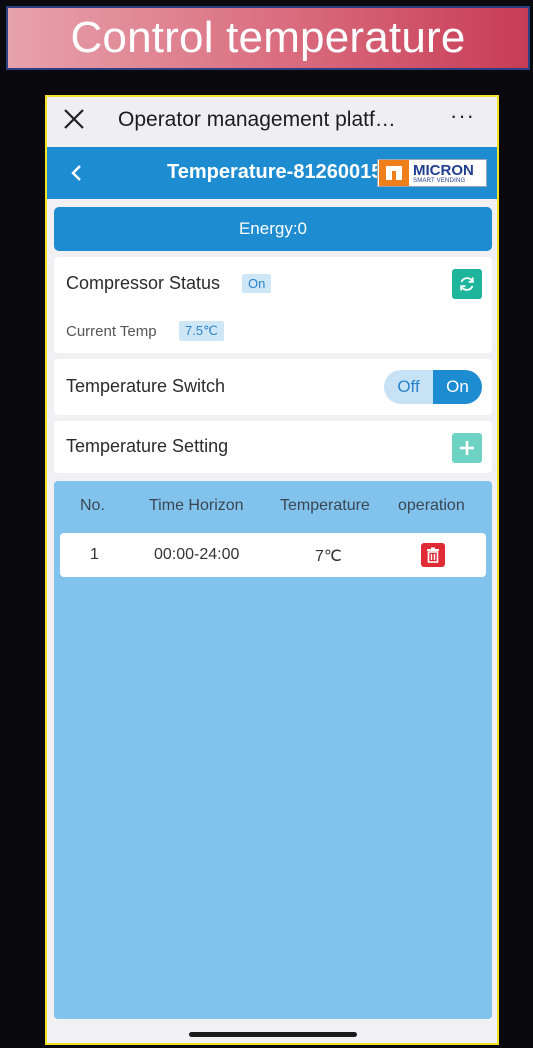 The image size is (533, 1048). I want to click on temperature-switch-label: Temperature Switch, so click(146, 386).